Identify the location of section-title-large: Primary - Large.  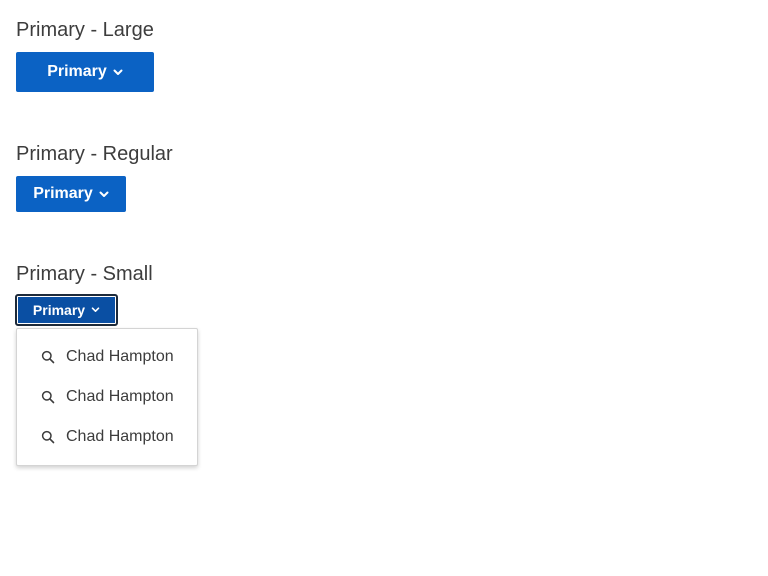
(85, 30).